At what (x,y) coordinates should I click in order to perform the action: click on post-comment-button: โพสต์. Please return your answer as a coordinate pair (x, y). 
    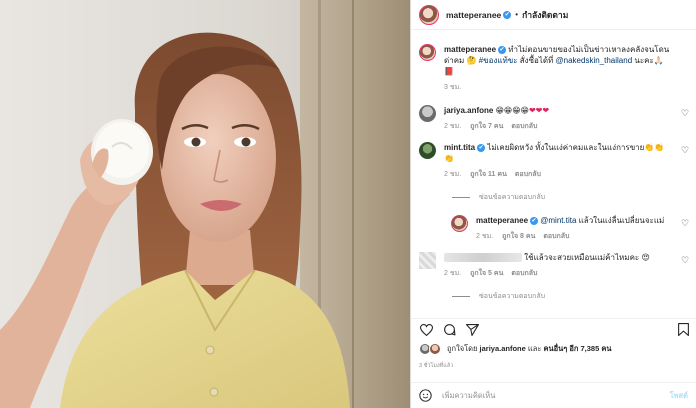
    Looking at the image, I should click on (679, 396).